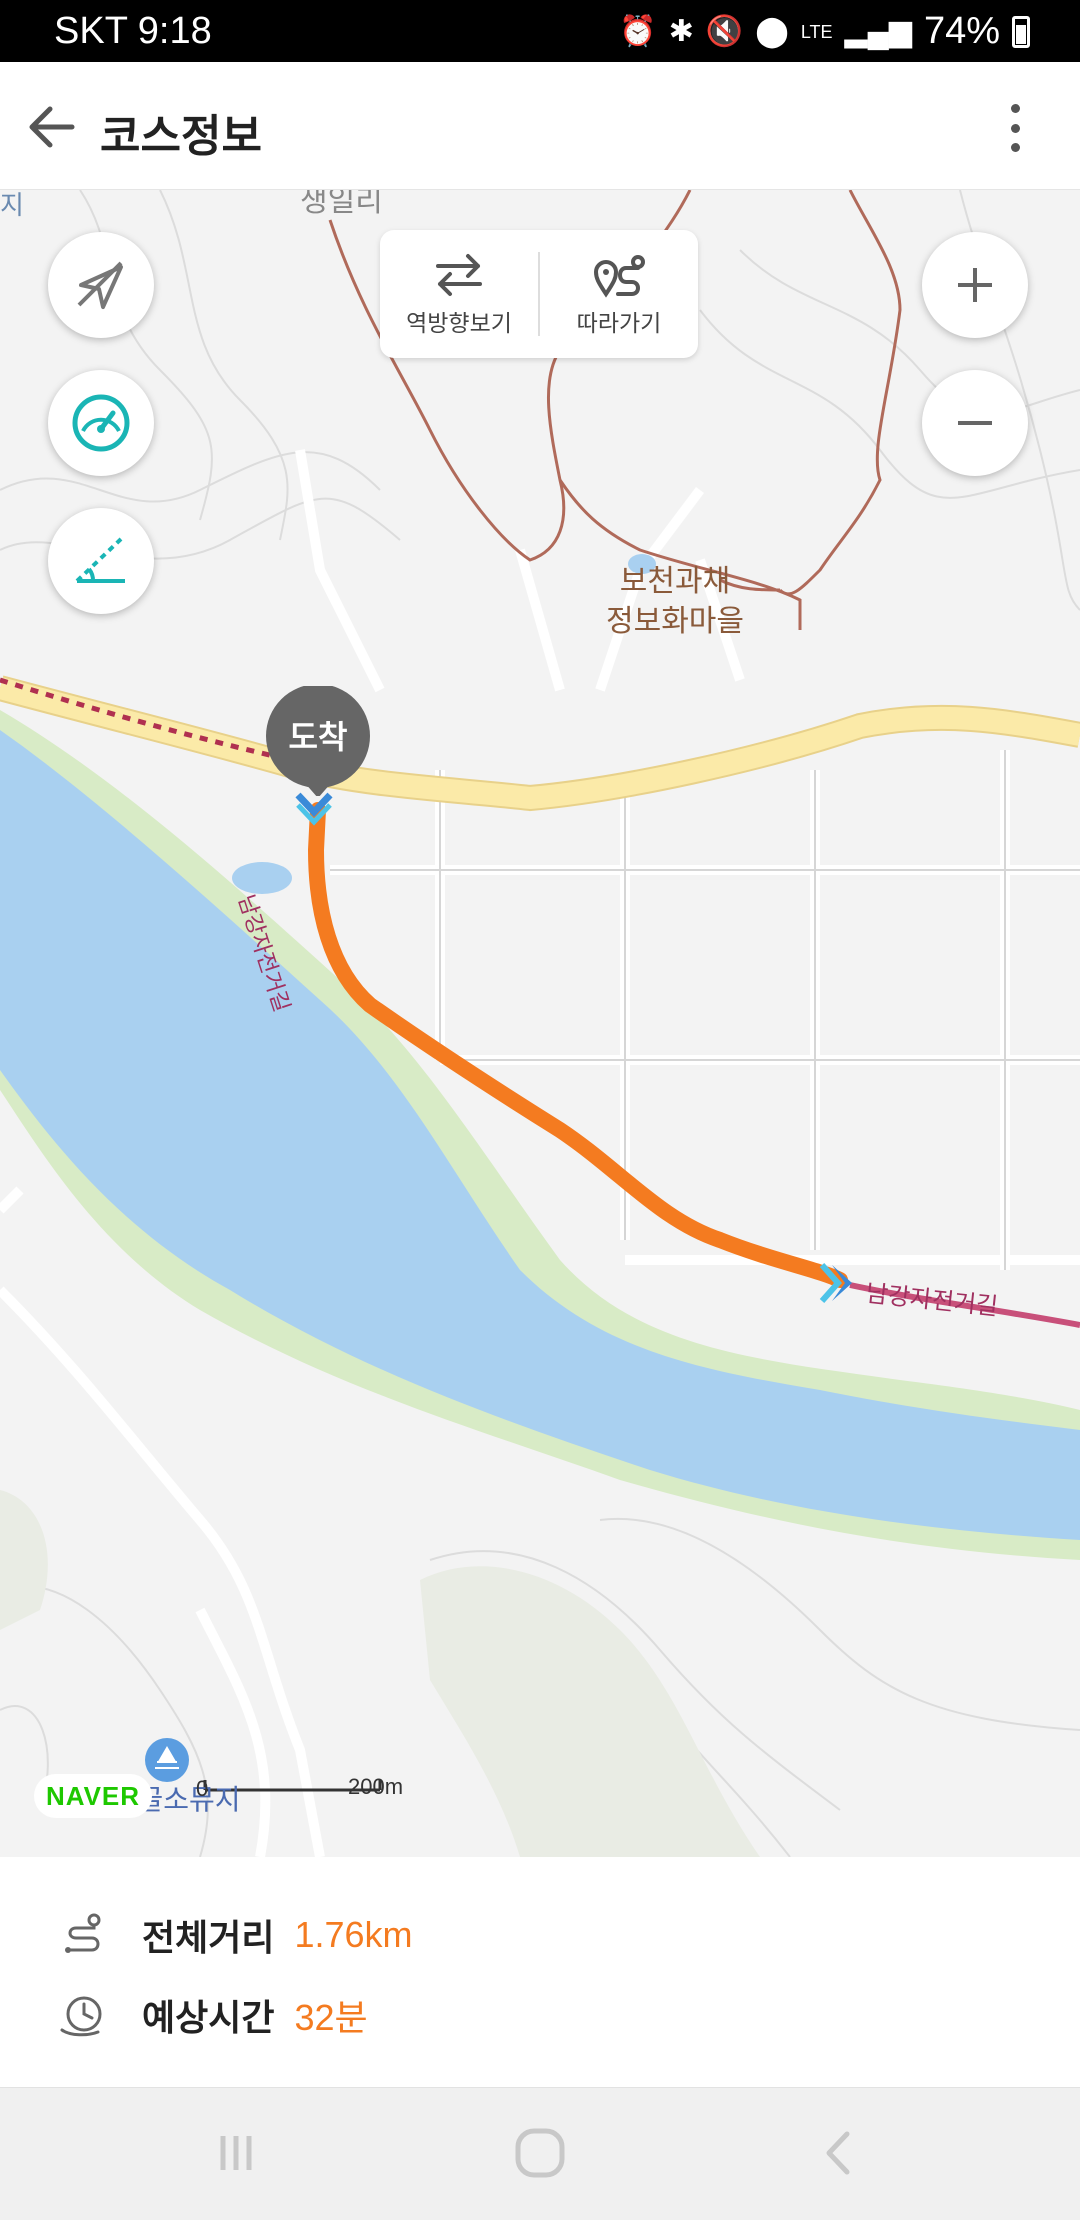 Image resolution: width=1080 pixels, height=2220 pixels. I want to click on compass-button, so click(101, 285).